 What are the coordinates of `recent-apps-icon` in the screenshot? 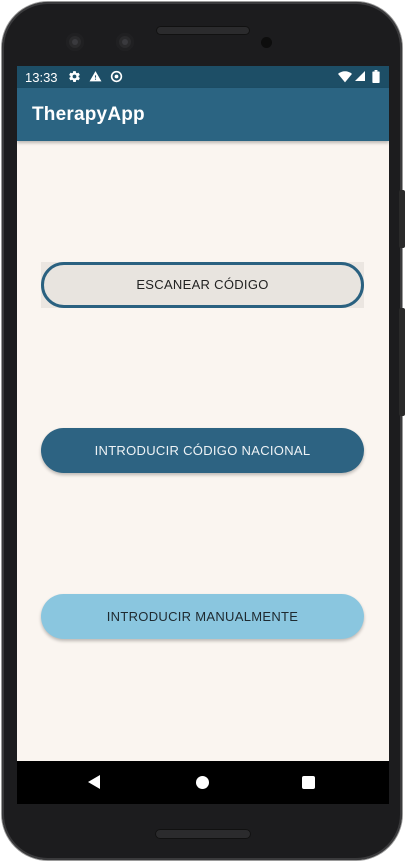 It's located at (308, 782).